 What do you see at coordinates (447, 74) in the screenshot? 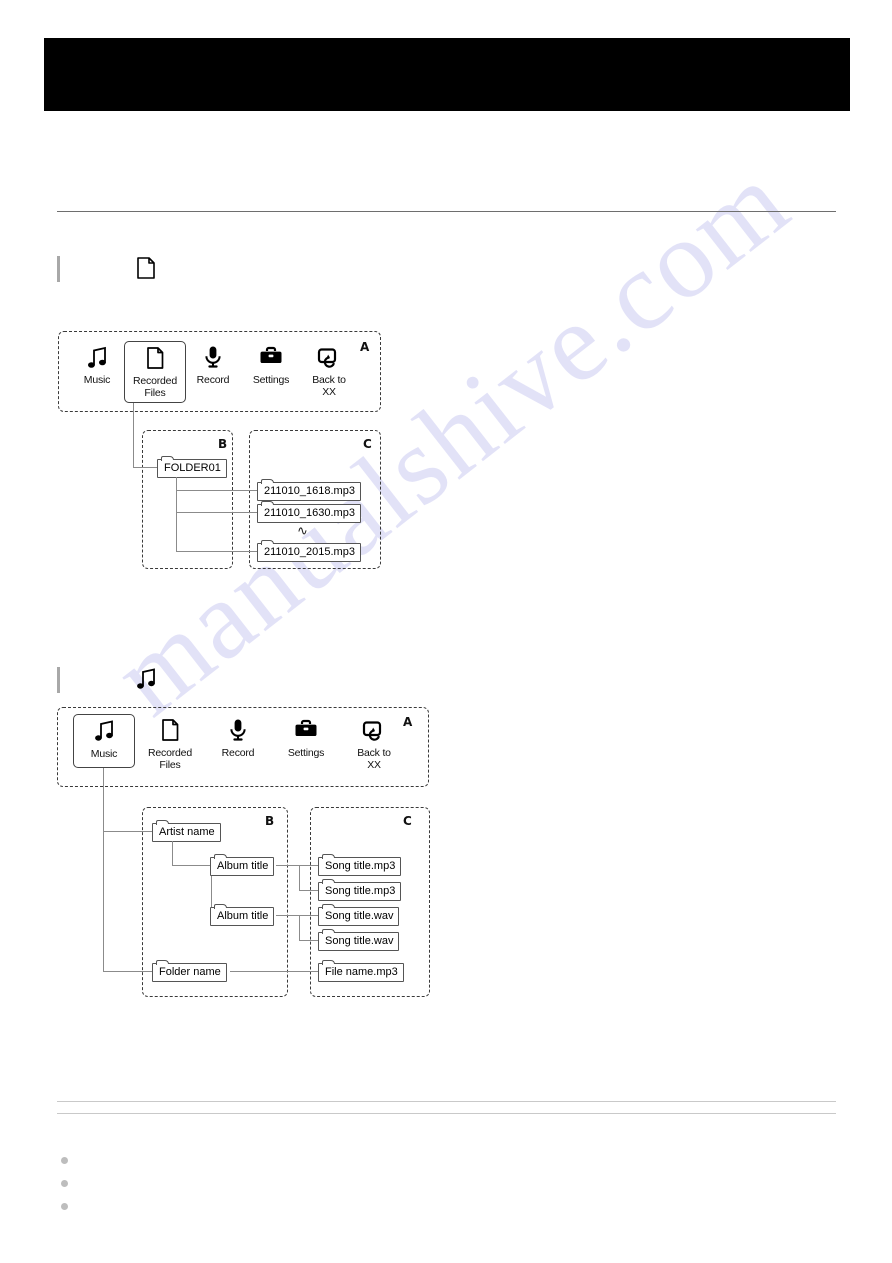
I see `header-band` at bounding box center [447, 74].